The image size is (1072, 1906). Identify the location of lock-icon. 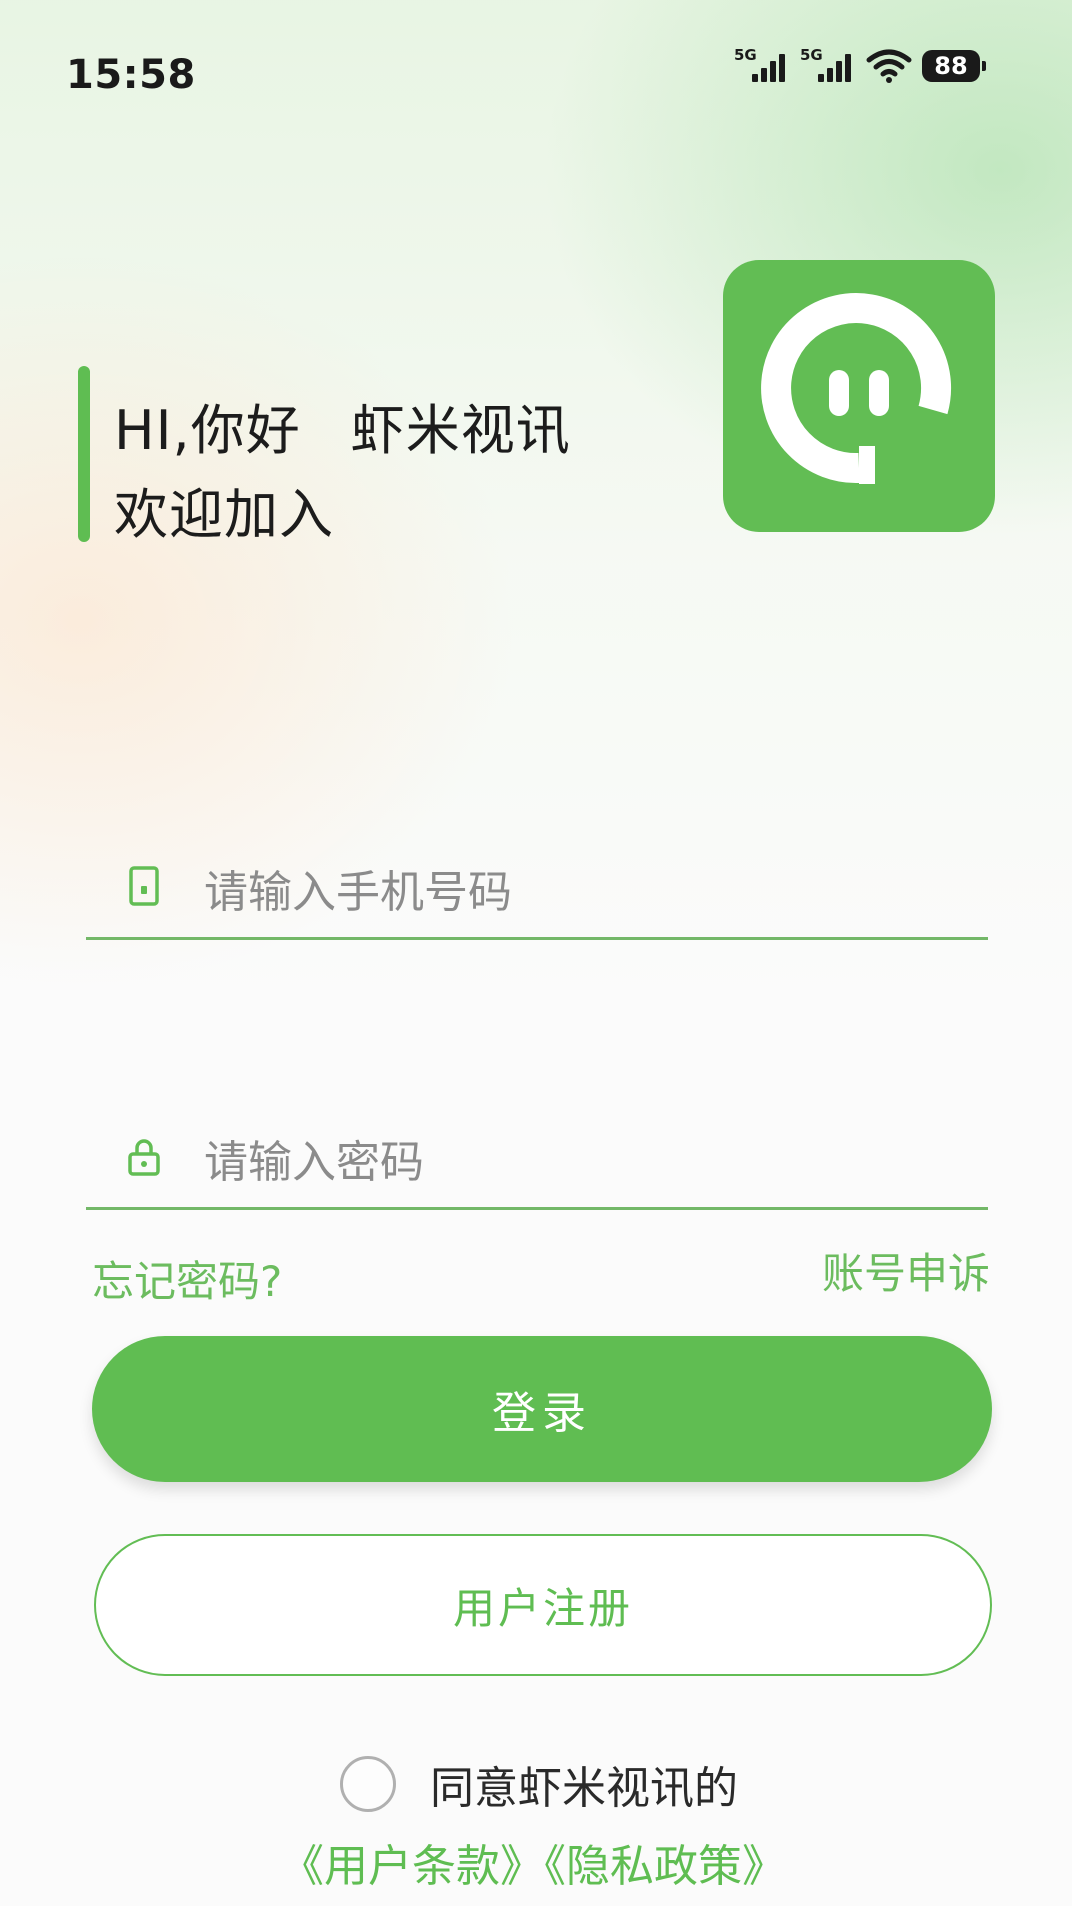
(144, 1156).